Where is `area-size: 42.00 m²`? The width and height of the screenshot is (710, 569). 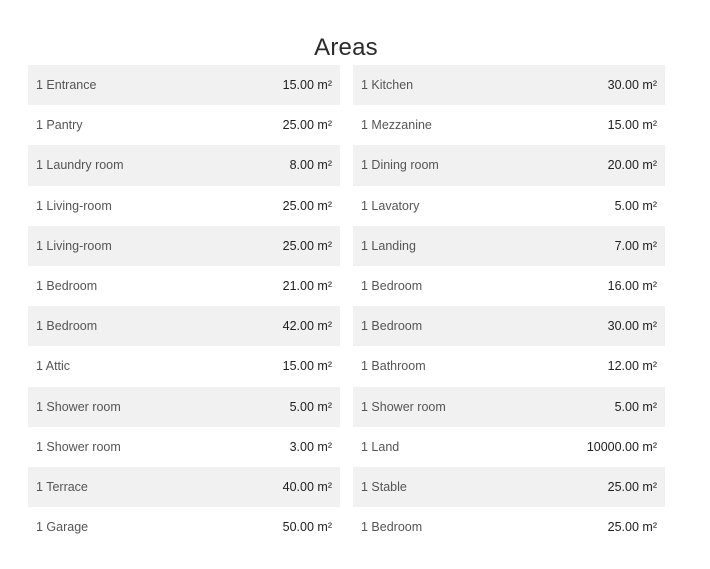
area-size: 42.00 m² is located at coordinates (307, 326).